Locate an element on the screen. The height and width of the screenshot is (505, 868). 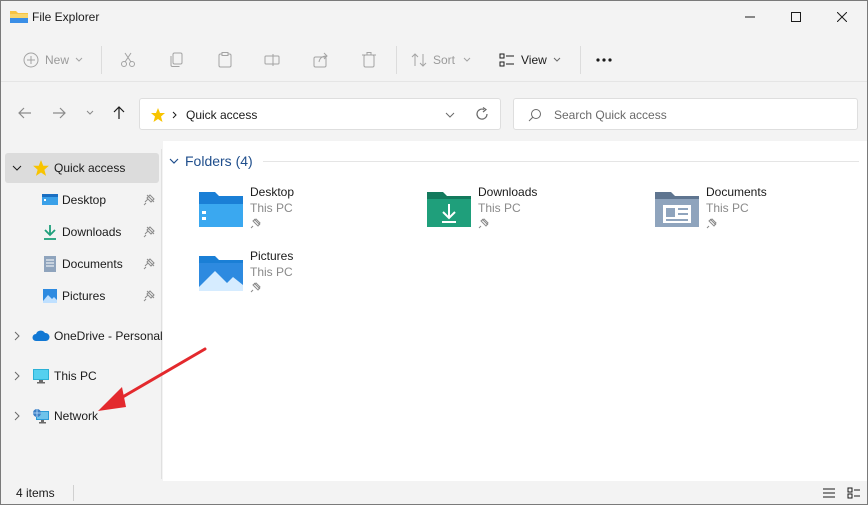
forward-button is located at coordinates (59, 113).